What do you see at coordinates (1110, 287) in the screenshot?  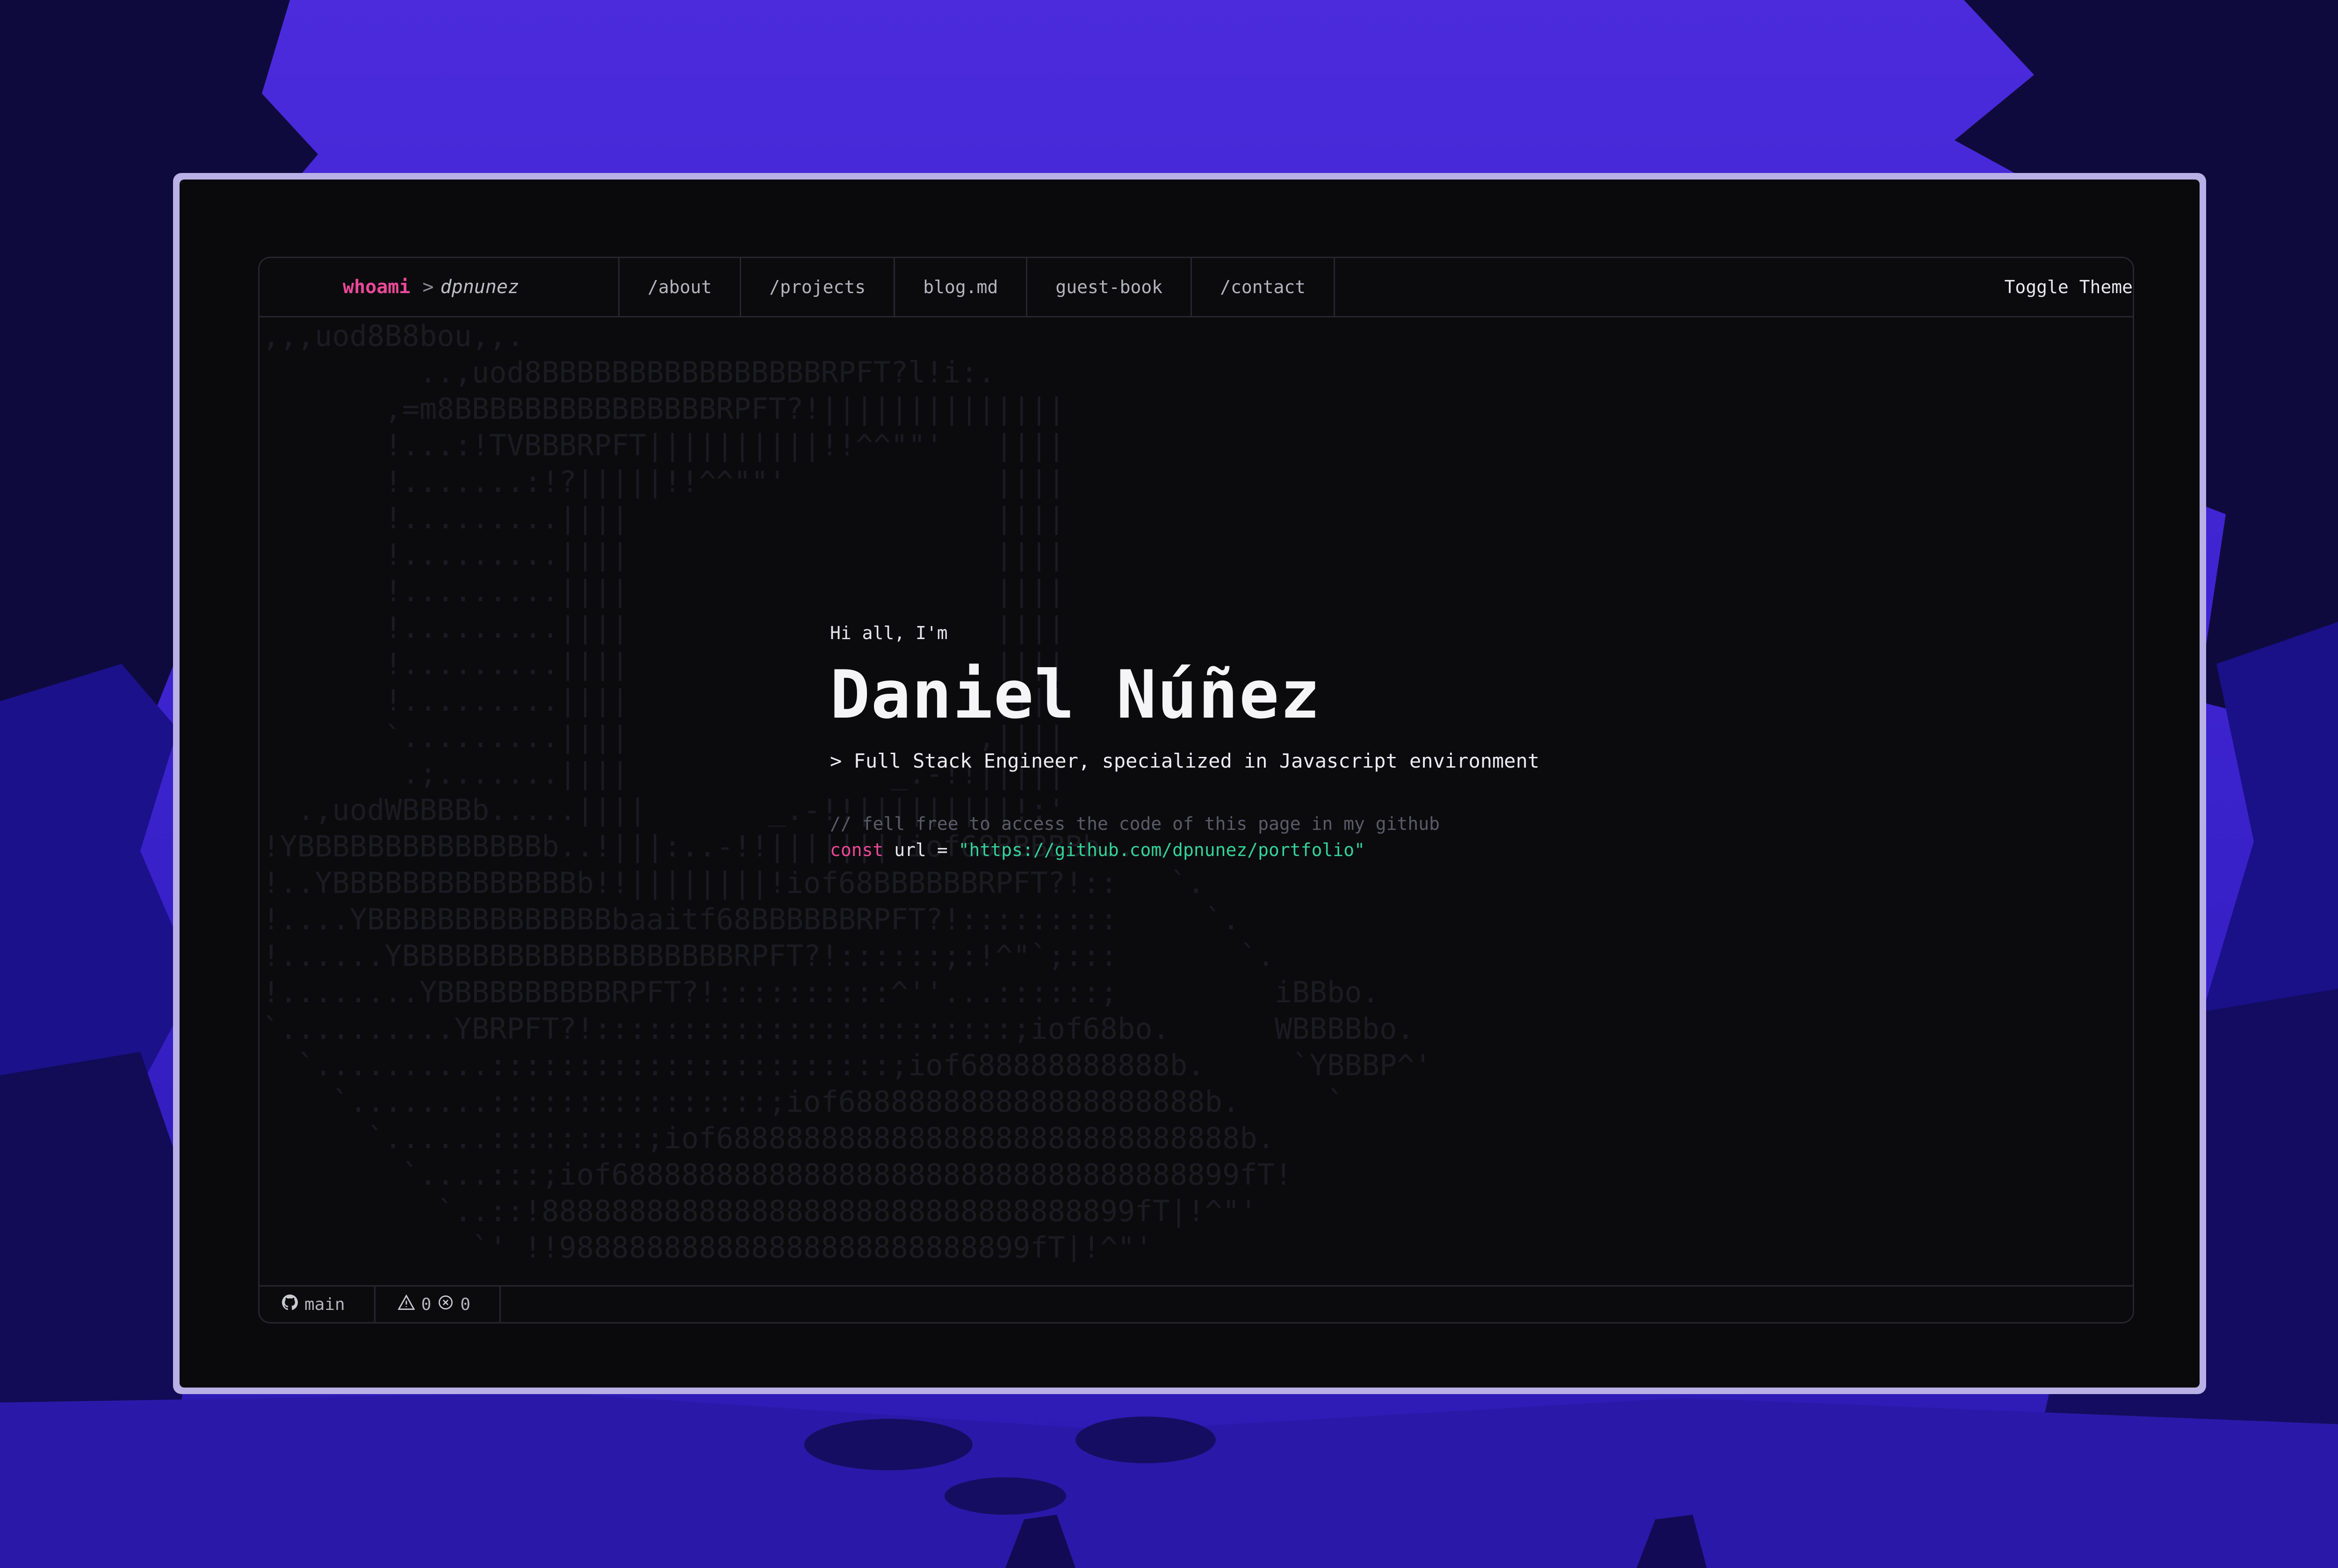 I see `nav-guest-book: guest-book` at bounding box center [1110, 287].